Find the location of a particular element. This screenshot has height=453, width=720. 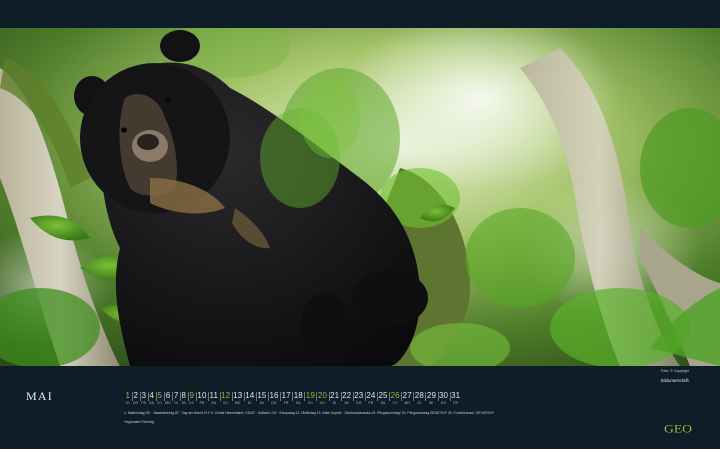

day-number: 10 is located at coordinates (202, 395).